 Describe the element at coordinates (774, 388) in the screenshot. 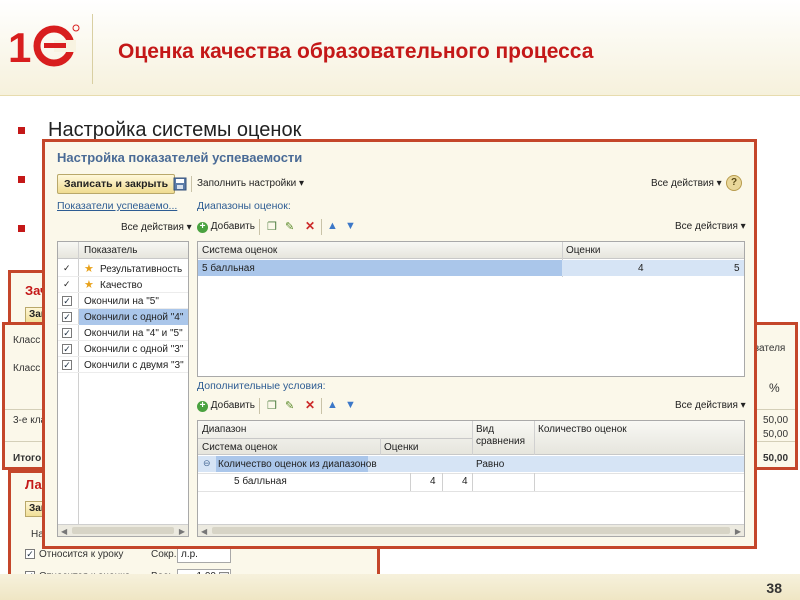

I see `bg-percent-label: %` at that location.